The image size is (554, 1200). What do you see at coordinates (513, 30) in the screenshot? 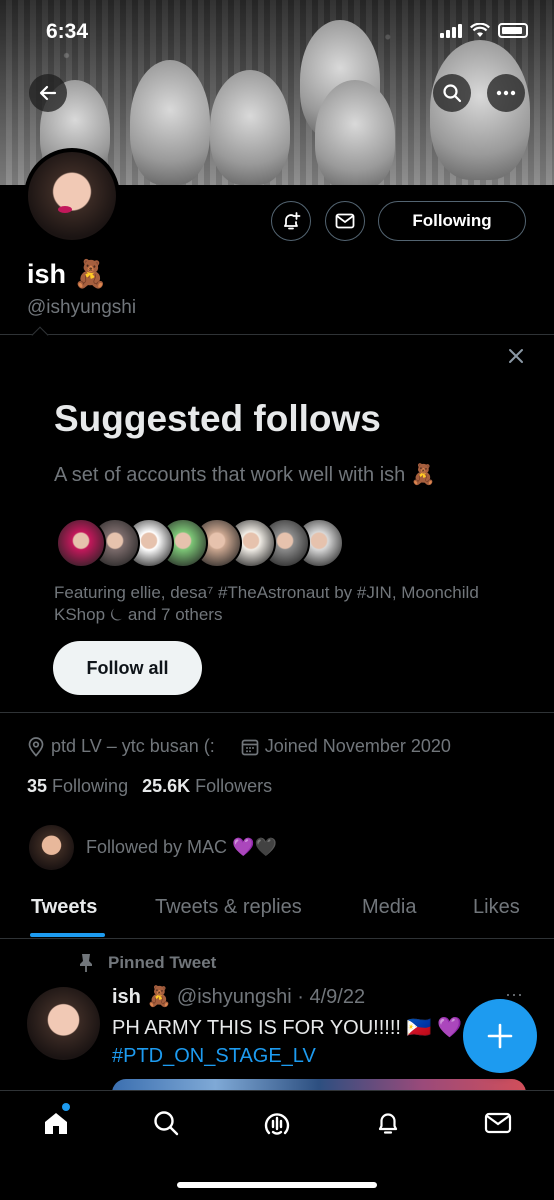
I see `battery-icon` at bounding box center [513, 30].